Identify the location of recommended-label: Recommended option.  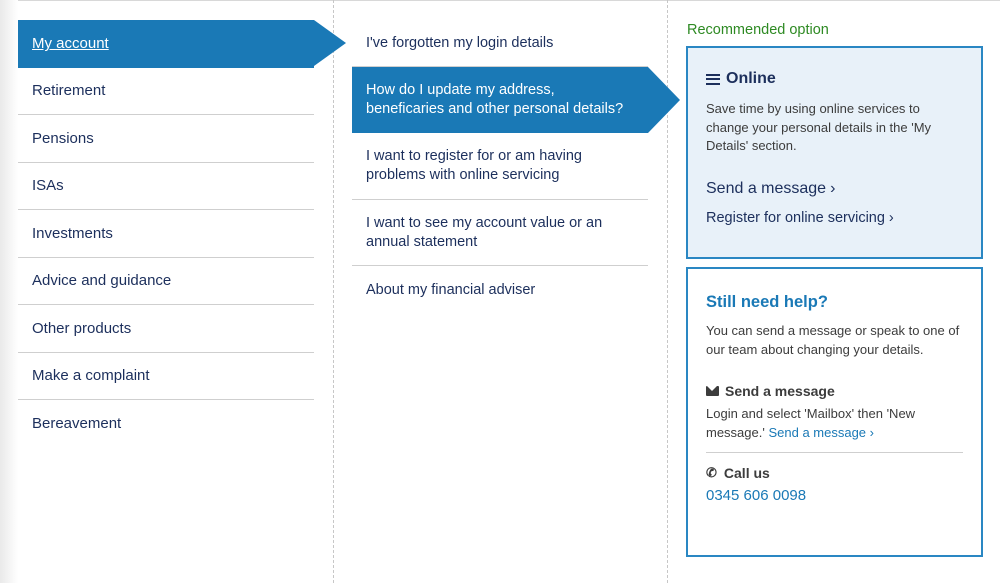
(758, 30).